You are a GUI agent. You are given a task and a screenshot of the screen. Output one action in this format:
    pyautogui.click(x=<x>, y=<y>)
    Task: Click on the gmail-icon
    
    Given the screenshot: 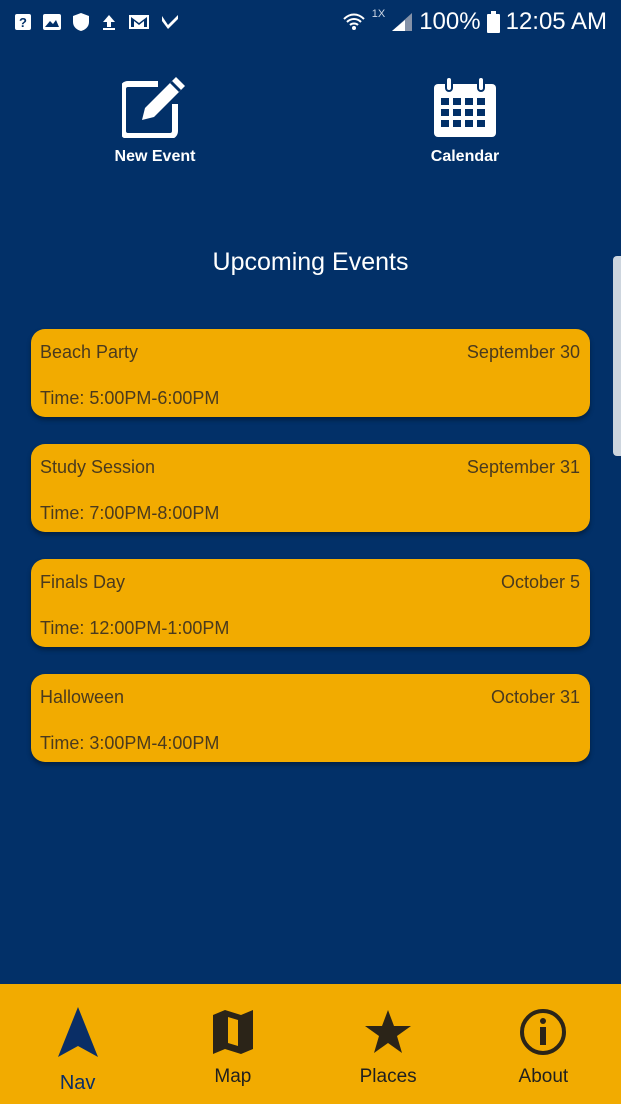 What is the action you would take?
    pyautogui.click(x=139, y=22)
    